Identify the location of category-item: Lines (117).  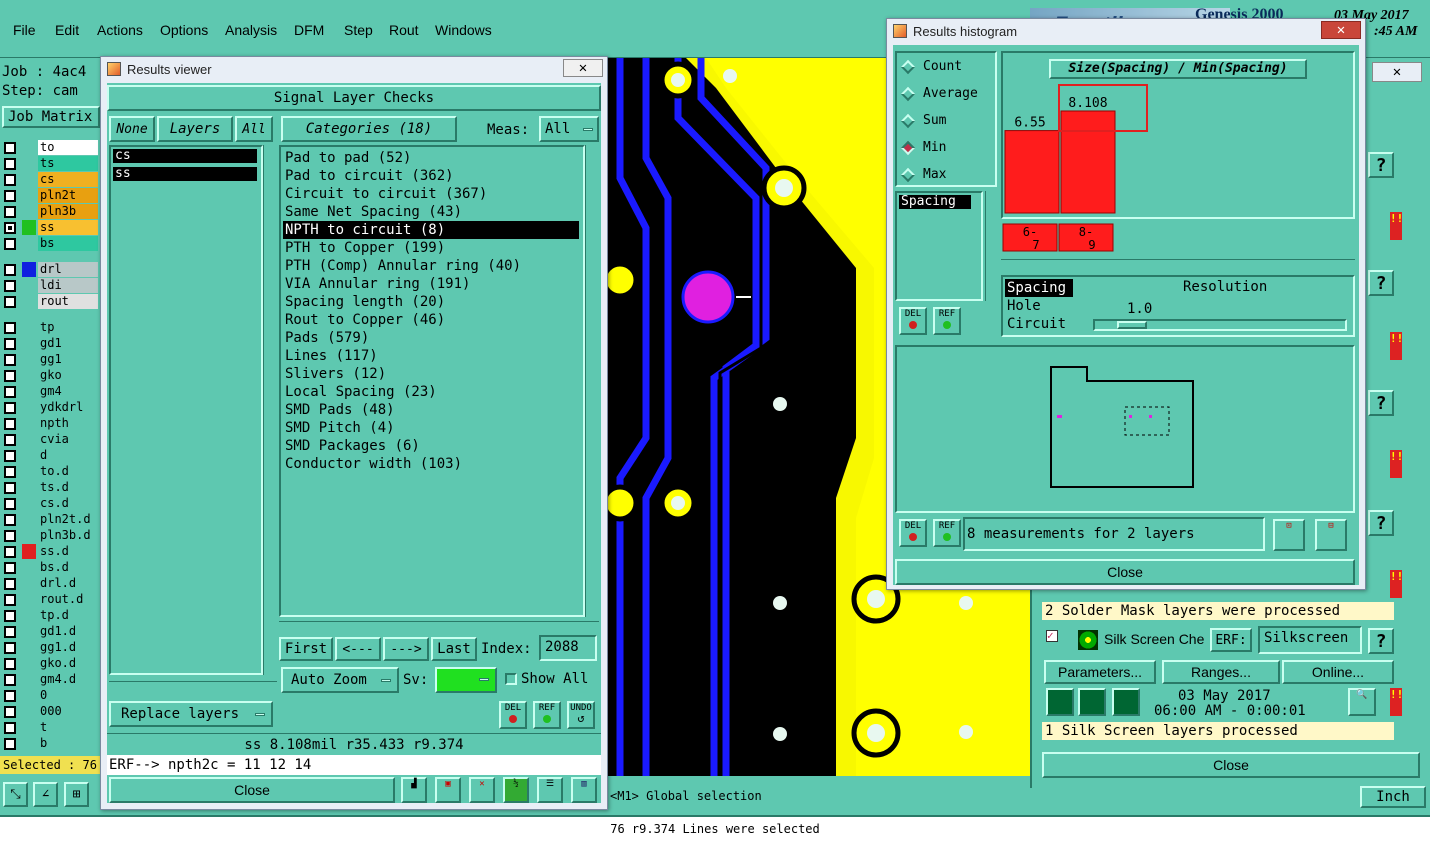
(431, 356).